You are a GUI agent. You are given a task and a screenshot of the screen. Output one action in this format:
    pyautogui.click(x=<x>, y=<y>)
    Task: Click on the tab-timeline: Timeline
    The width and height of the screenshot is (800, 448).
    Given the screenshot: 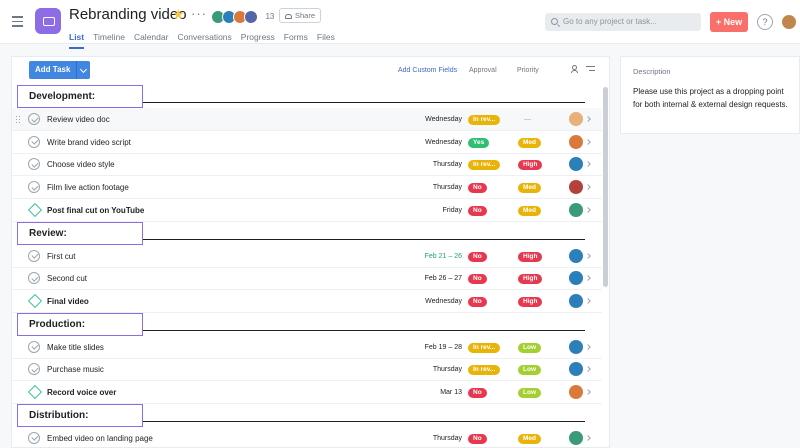 What is the action you would take?
    pyautogui.click(x=109, y=39)
    